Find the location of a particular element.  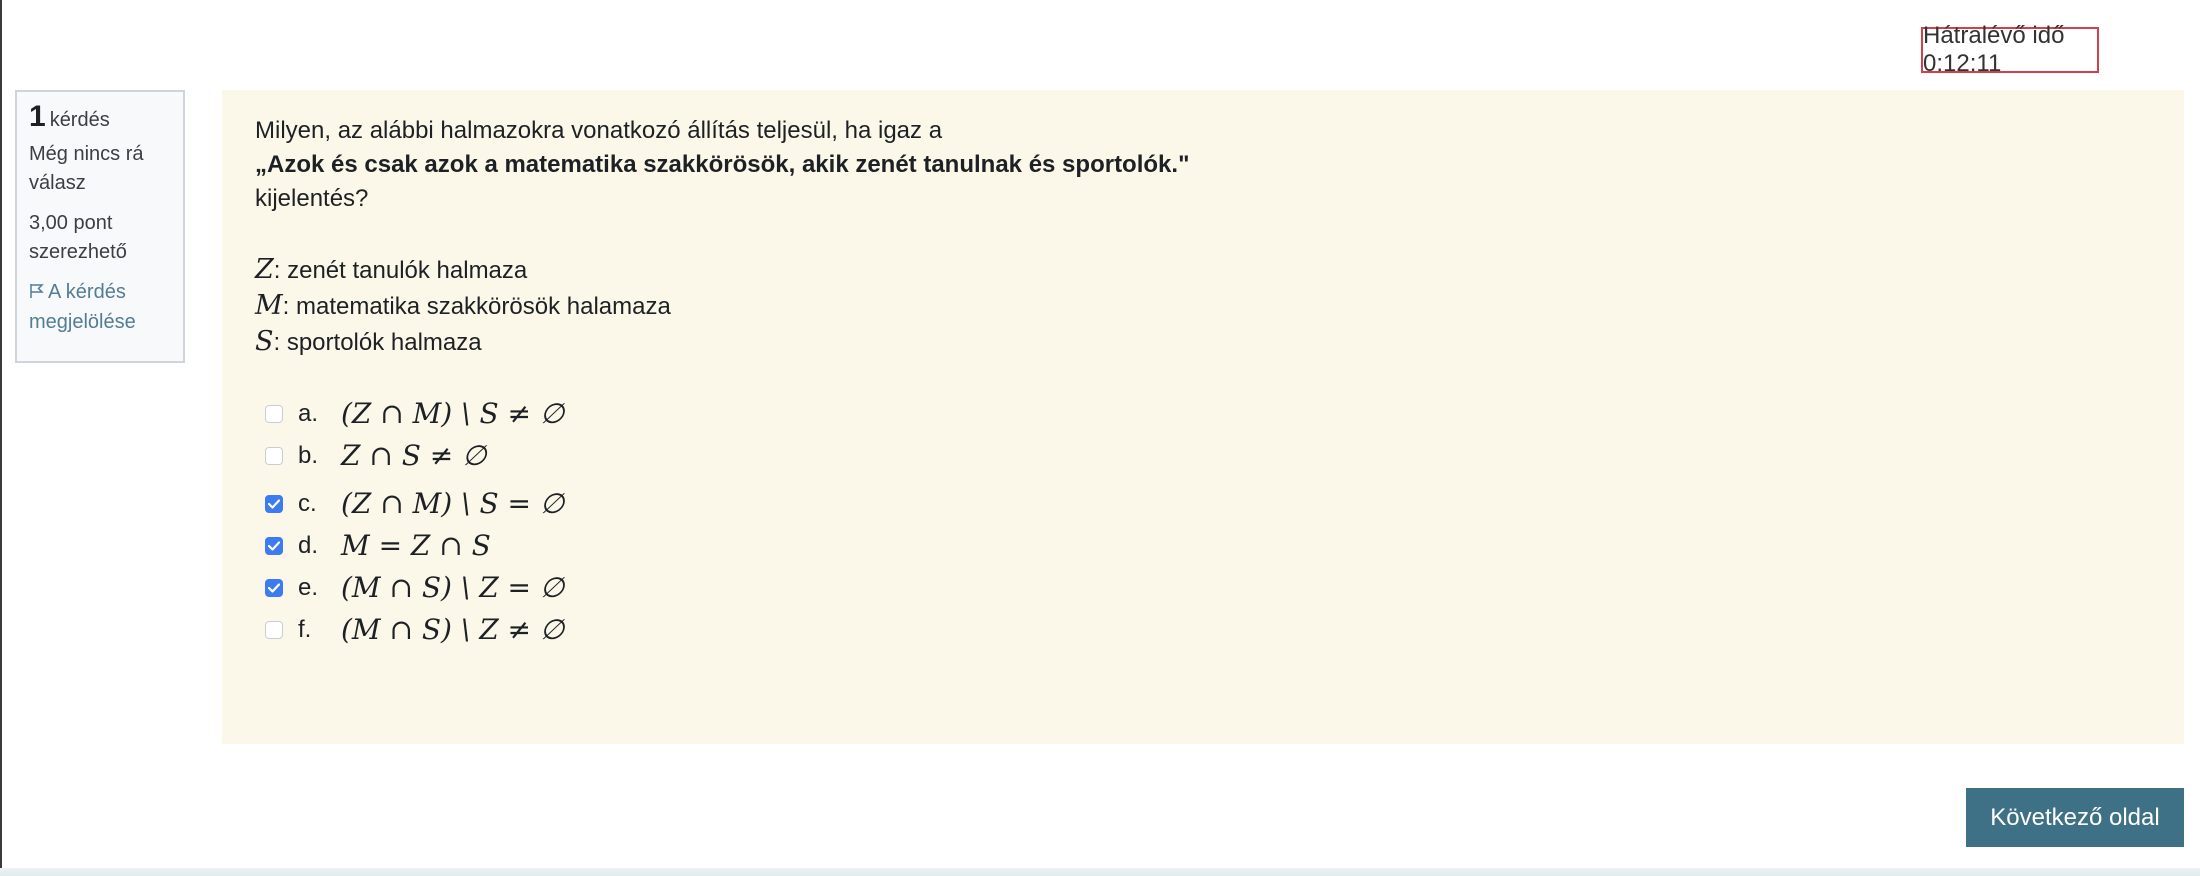

answer-option-e: e. (M ∩ S) \ Z = ∅ is located at coordinates (1203, 588).